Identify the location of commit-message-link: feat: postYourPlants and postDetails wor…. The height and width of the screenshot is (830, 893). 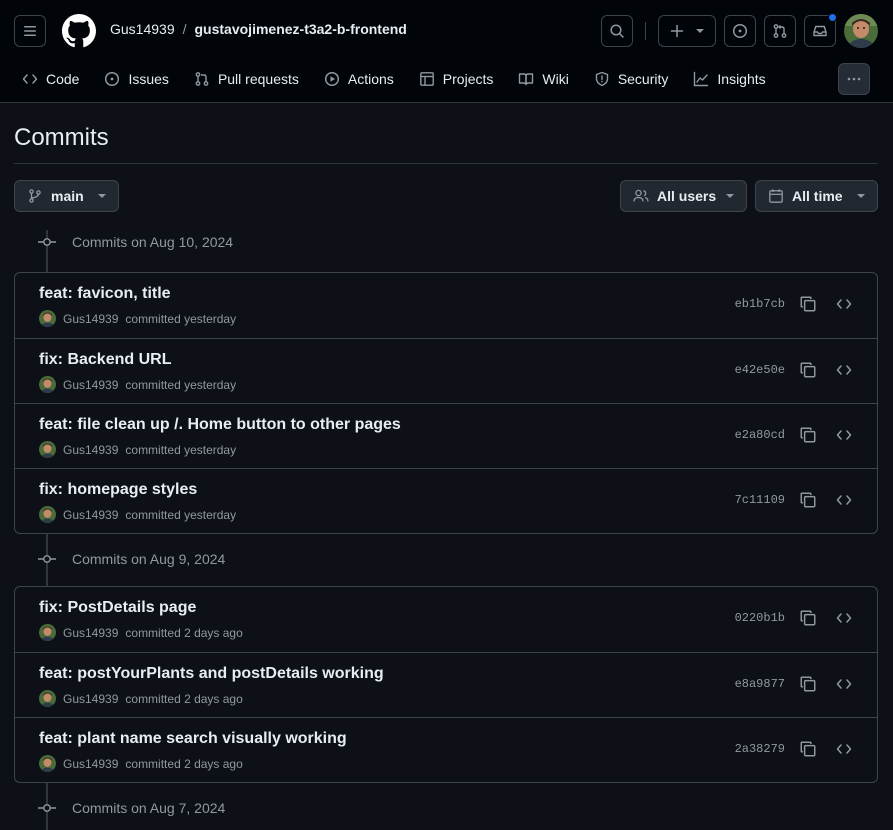
(211, 674).